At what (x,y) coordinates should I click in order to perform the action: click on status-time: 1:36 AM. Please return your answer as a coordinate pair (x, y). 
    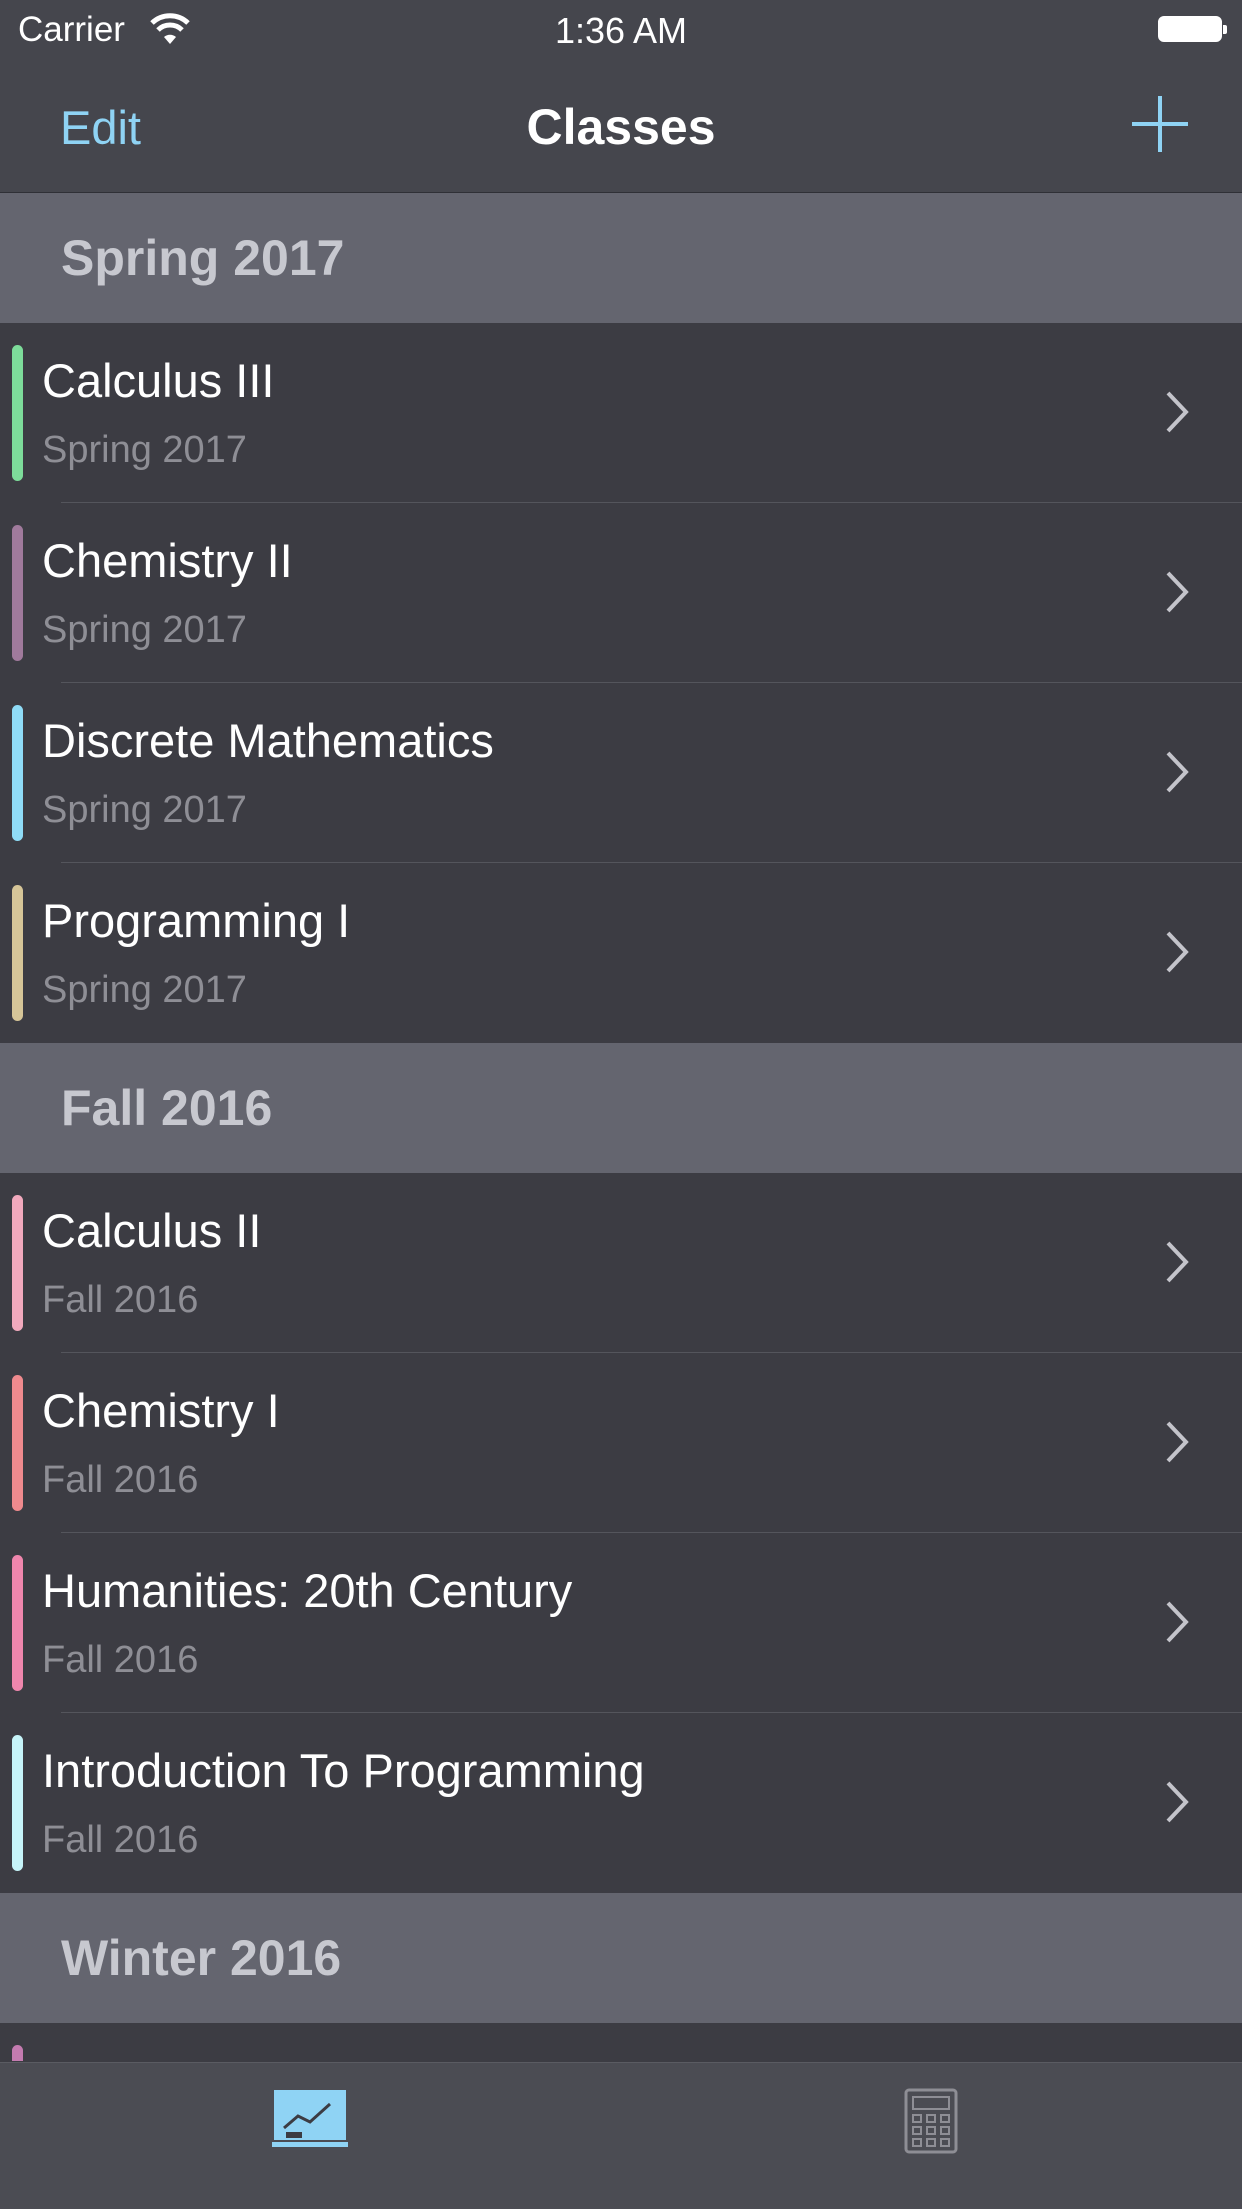
    Looking at the image, I should click on (621, 30).